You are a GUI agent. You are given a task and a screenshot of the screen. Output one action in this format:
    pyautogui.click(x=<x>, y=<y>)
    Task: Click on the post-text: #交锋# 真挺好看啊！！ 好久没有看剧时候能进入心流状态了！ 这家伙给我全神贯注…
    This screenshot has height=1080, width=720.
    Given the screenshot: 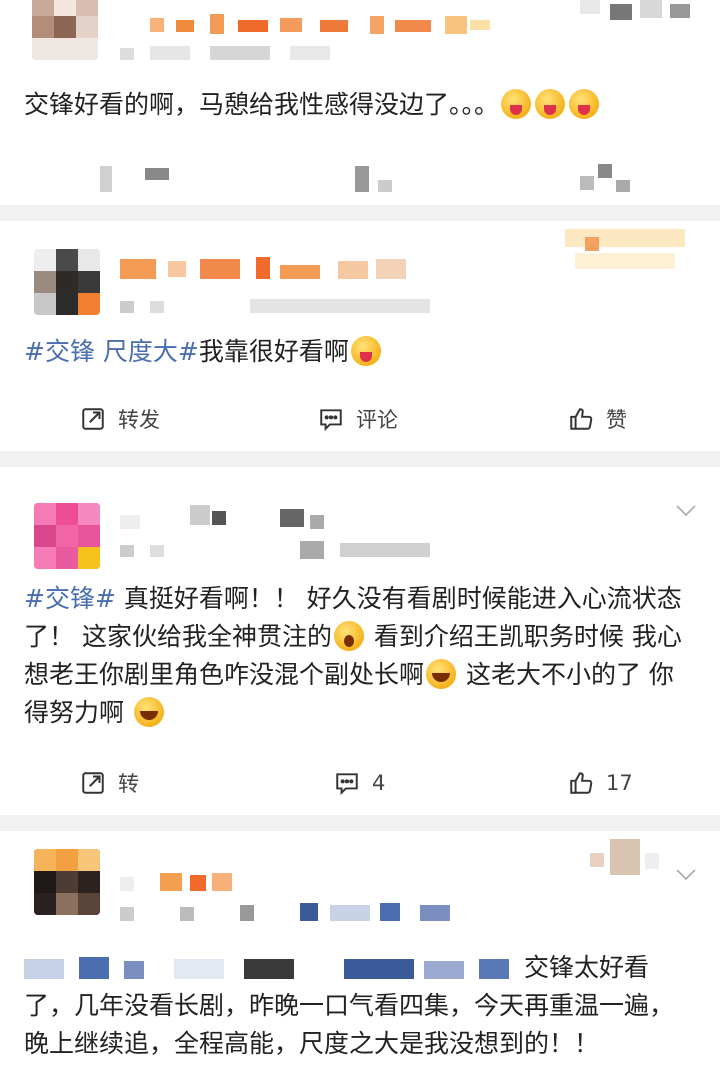 What is the action you would take?
    pyautogui.click(x=360, y=656)
    